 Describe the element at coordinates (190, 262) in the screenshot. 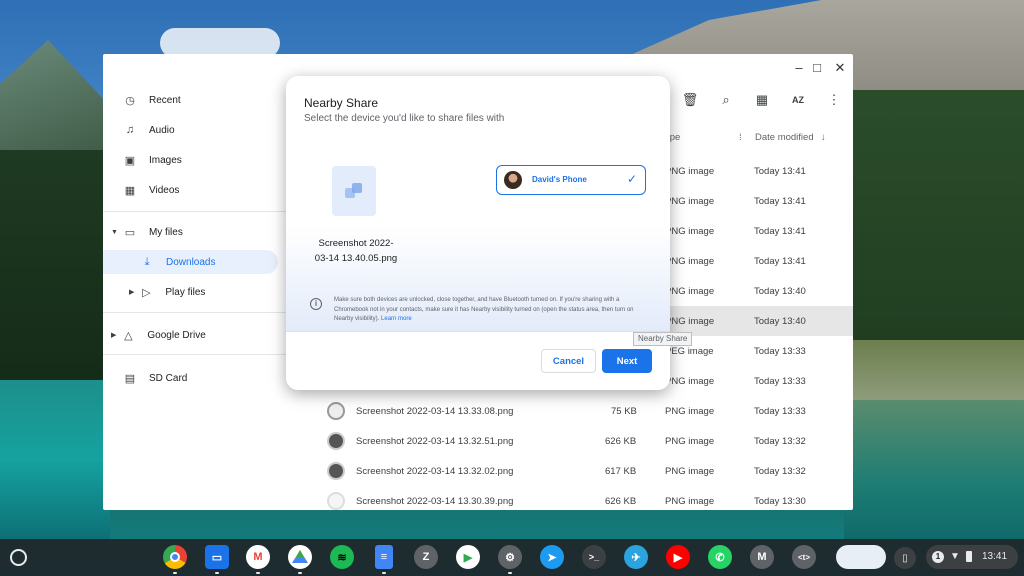

I see `sidebar-item-downloads: ⤓ Downloads` at that location.